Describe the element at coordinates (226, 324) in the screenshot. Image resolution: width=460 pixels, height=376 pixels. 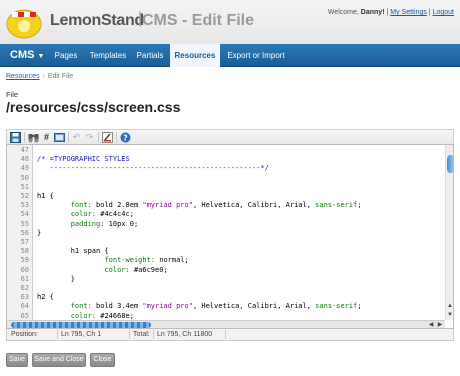
I see `horizontal-scrollbar: ◀ ▶` at that location.